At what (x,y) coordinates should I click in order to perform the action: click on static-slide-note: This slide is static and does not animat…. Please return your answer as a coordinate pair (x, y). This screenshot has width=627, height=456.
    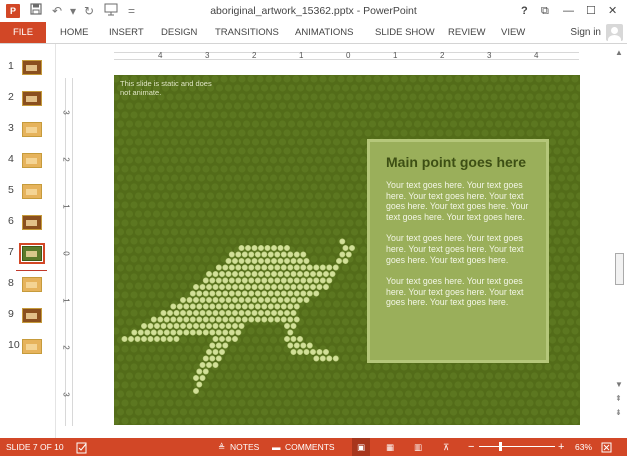
    Looking at the image, I should click on (166, 88).